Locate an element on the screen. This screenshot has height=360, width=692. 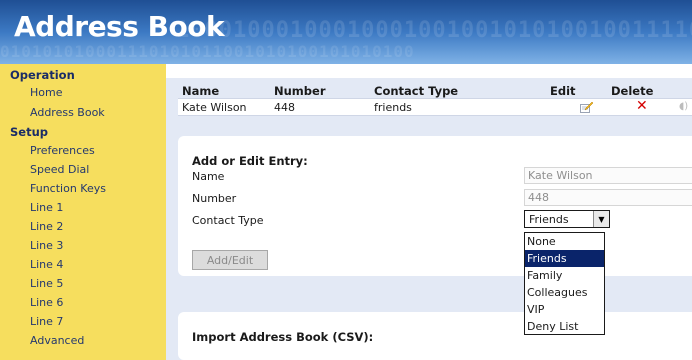
column-header-name: Name is located at coordinates (201, 91).